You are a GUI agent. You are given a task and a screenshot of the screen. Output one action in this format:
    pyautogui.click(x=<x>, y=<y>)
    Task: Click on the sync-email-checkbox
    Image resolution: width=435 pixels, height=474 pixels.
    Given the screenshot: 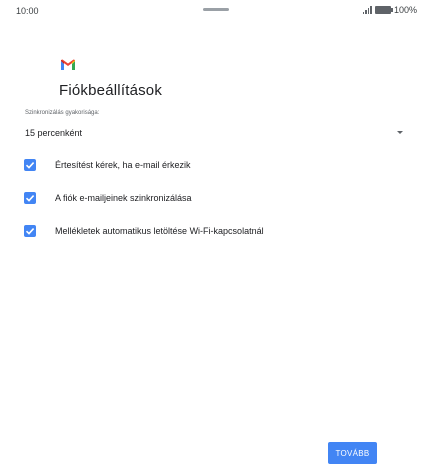 What is the action you would take?
    pyautogui.click(x=30, y=198)
    